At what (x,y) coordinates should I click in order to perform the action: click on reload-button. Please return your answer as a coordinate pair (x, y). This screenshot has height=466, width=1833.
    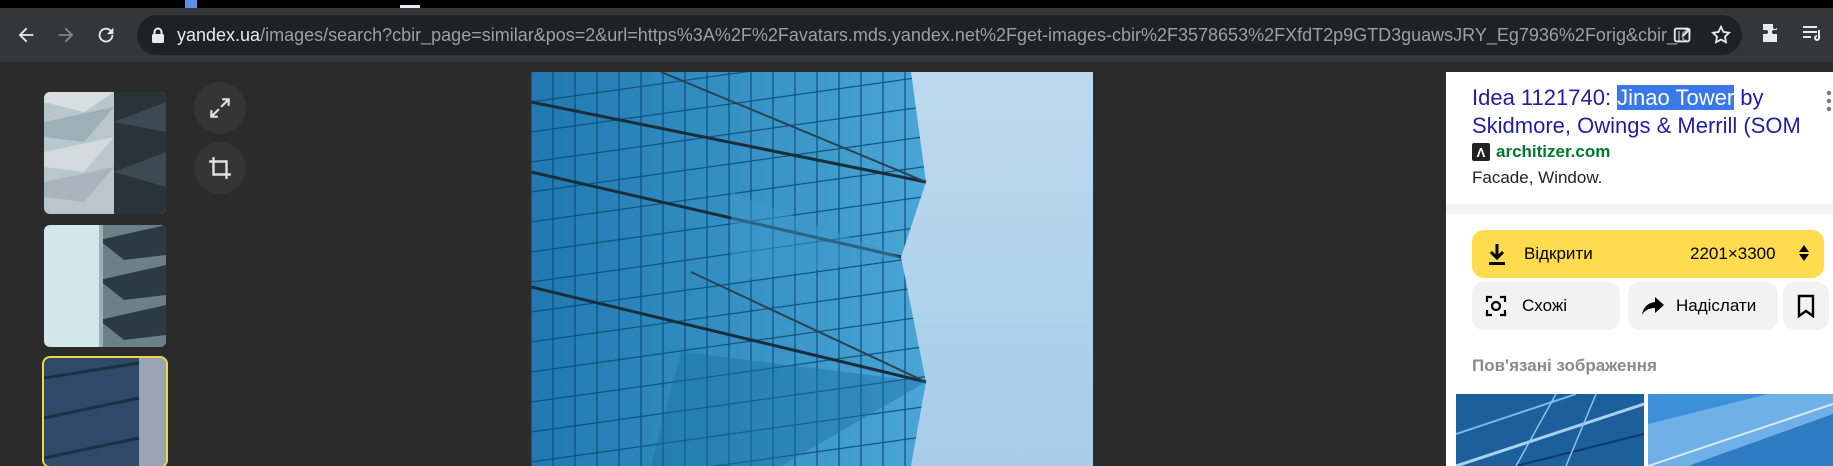
    Looking at the image, I should click on (106, 35).